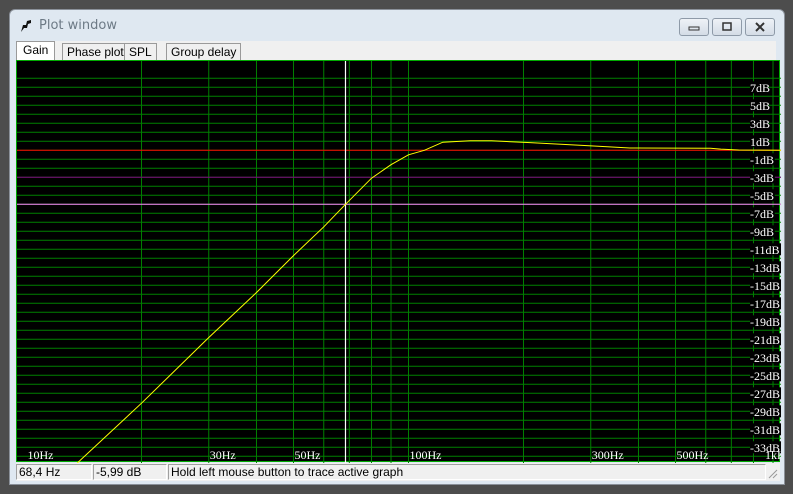  I want to click on tab-gain: Gain, so click(36, 51).